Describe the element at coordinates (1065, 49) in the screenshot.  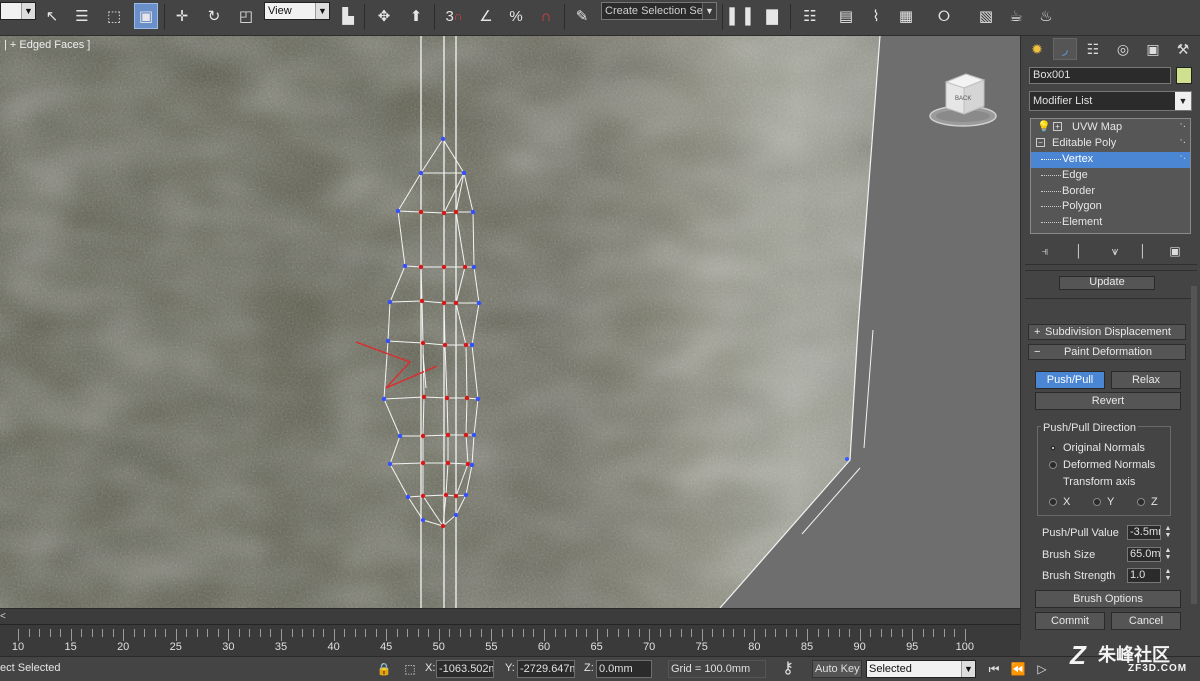
I see `modify-tab-icon: ◞` at that location.